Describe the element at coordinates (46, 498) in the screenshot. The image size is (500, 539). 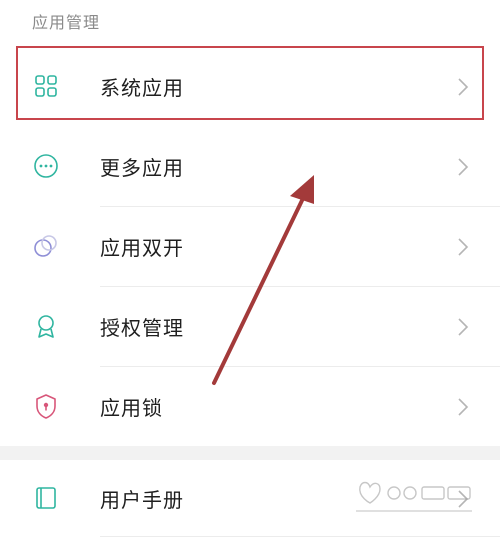
I see `book-icon` at that location.